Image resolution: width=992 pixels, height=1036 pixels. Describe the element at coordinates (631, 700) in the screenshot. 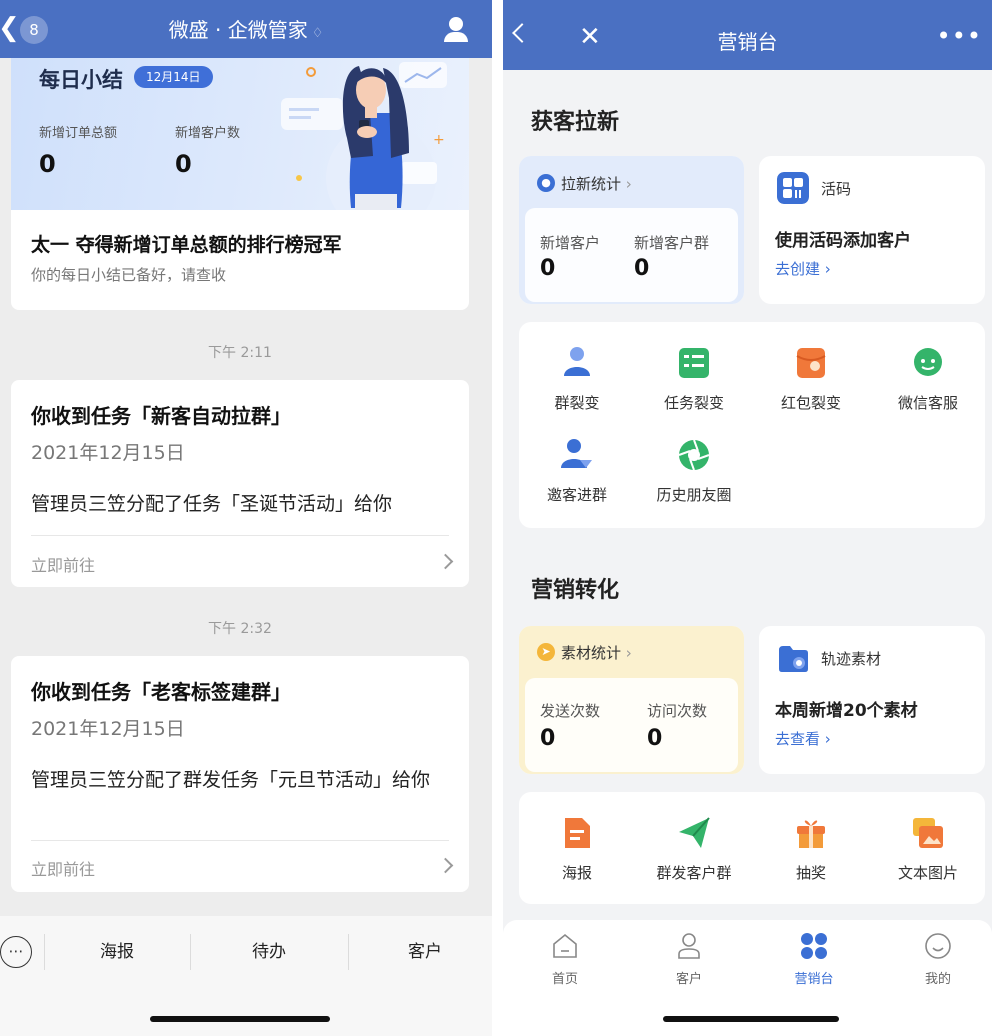

I see `material-stats-card: ➤ 素材统计 › 发送次数 0 访问次数 0` at that location.